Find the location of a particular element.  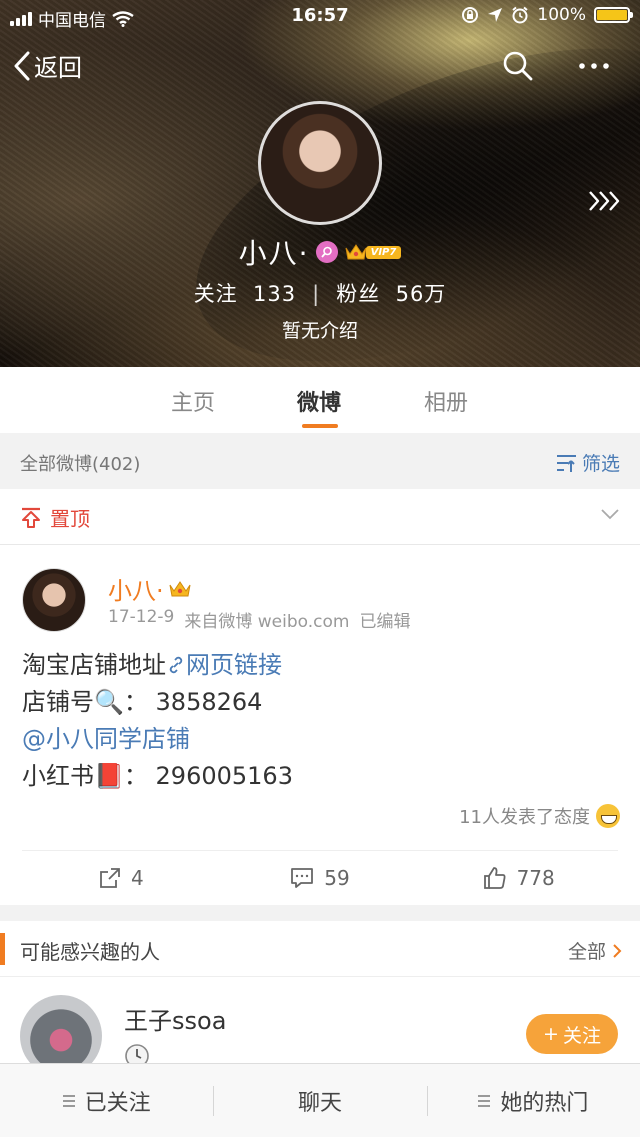

profile-name: 小八· is located at coordinates (274, 253).